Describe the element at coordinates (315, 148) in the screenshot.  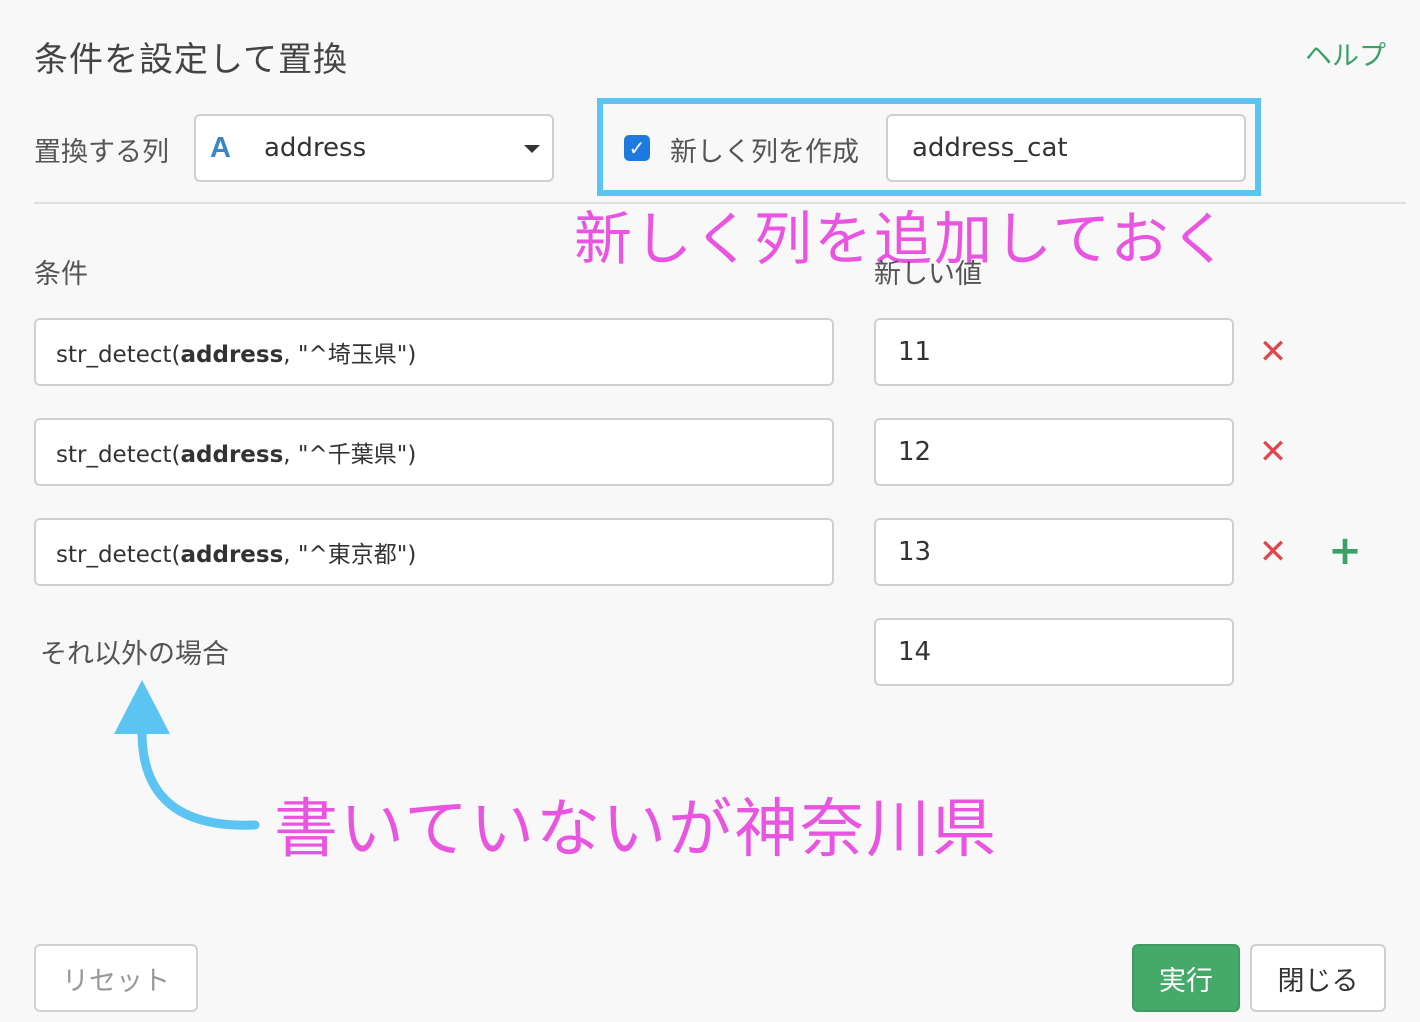
I see `target-column-value: address` at that location.